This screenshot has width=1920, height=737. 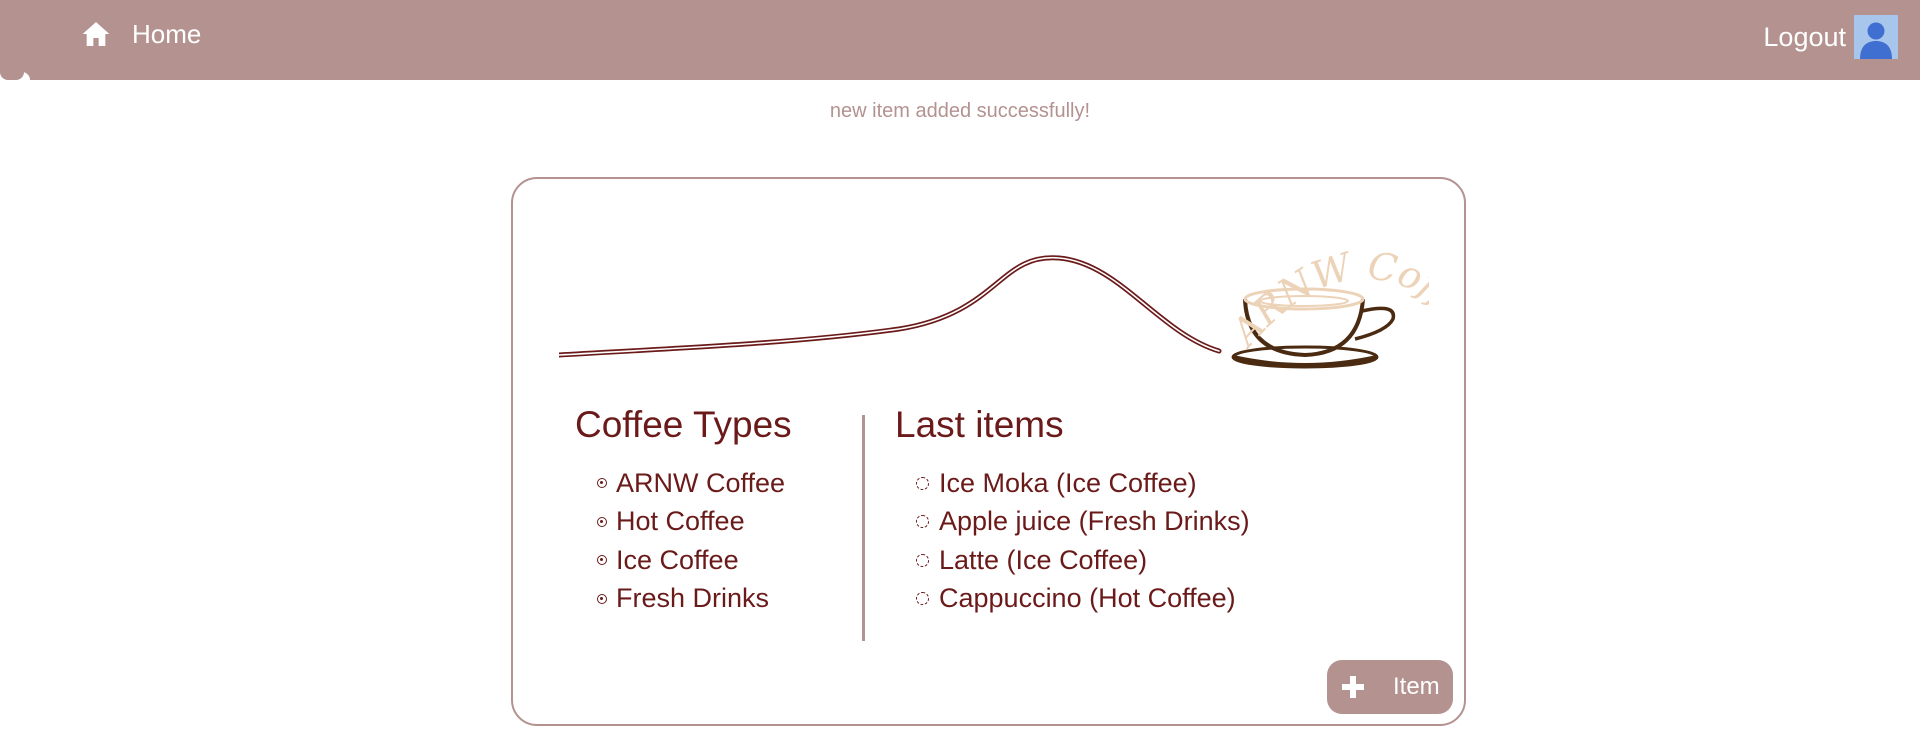 I want to click on user-area: Logout, so click(x=1830, y=37).